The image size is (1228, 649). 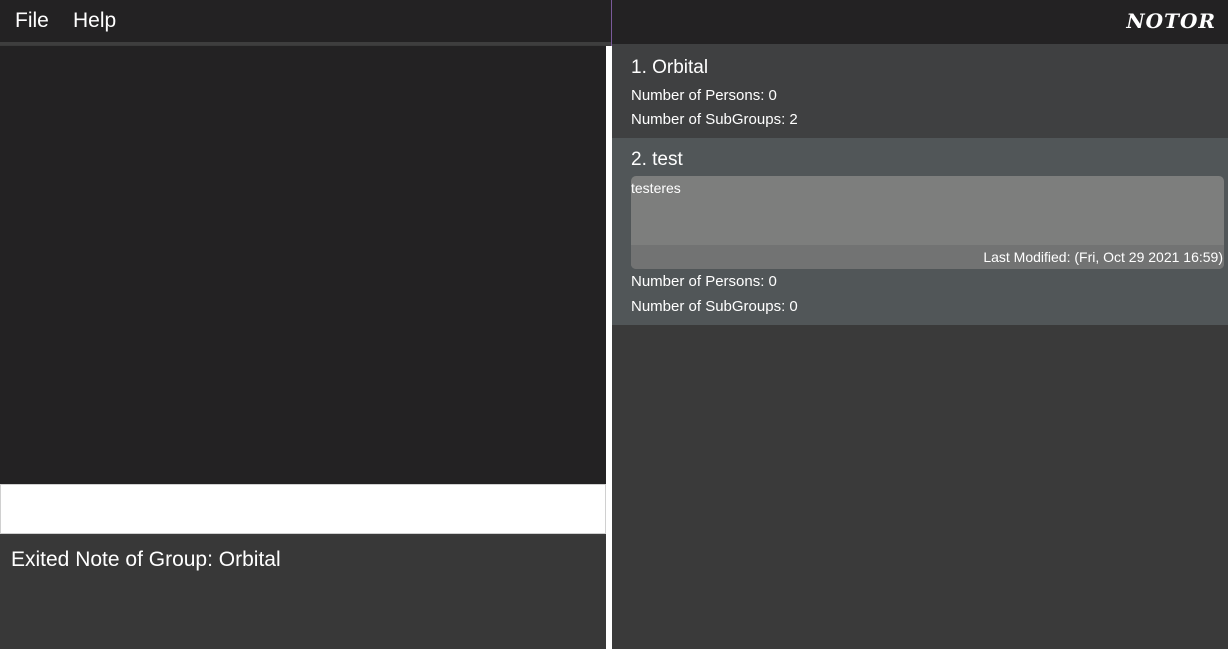 I want to click on note-content: testeres, so click(x=656, y=188).